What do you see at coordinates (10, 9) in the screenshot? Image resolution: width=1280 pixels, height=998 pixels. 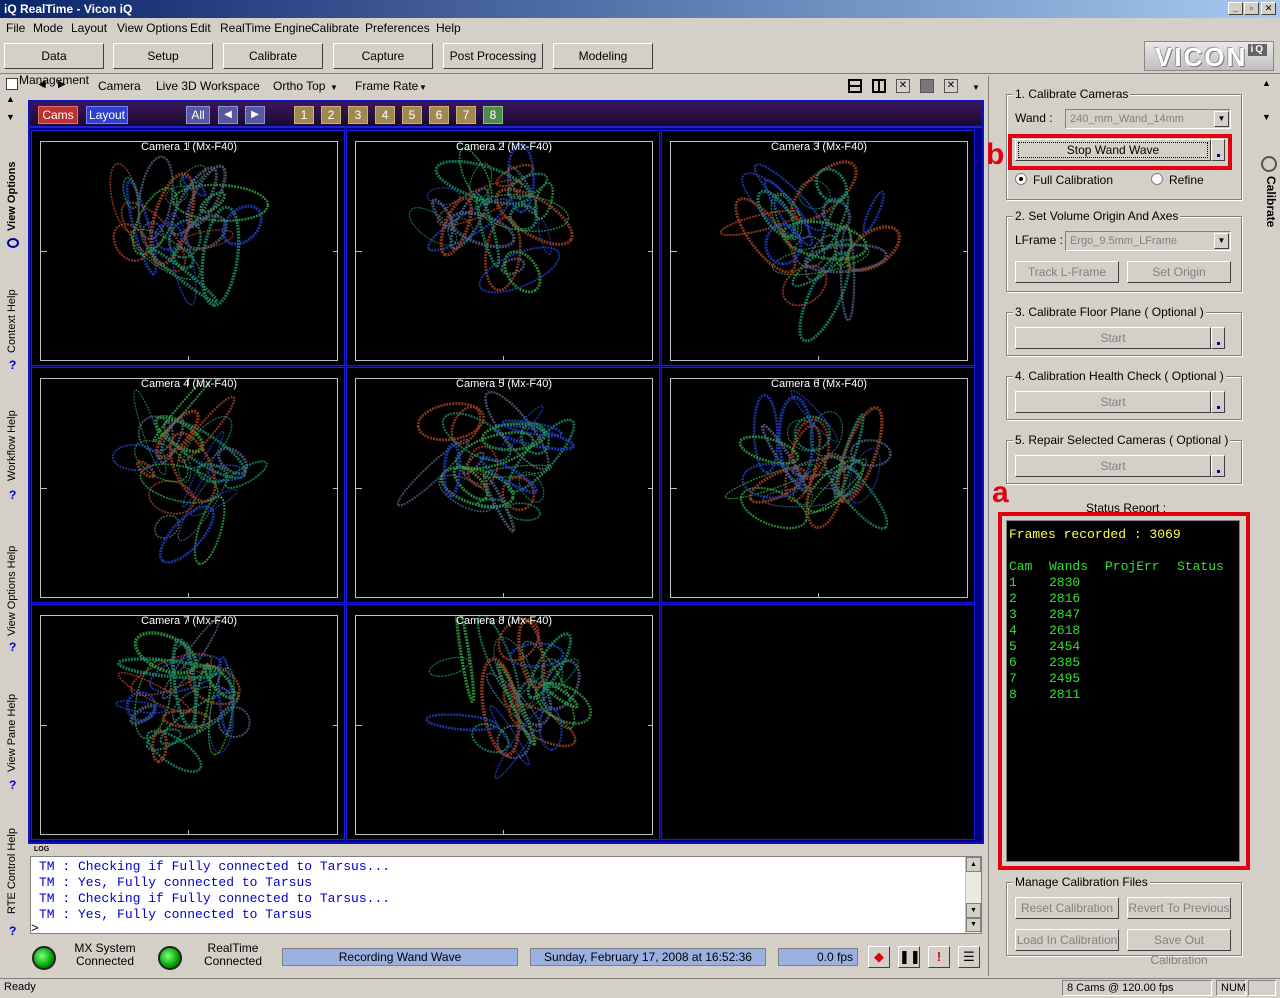 I see `app-badge: iQ` at bounding box center [10, 9].